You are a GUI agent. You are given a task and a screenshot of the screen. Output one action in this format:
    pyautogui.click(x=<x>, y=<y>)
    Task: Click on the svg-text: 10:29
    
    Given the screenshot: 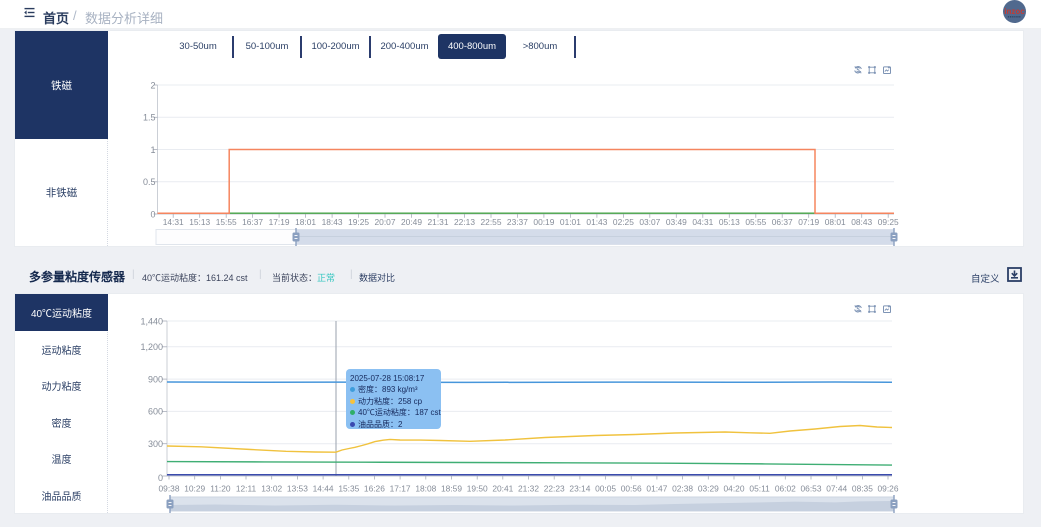 What is the action you would take?
    pyautogui.click(x=194, y=489)
    